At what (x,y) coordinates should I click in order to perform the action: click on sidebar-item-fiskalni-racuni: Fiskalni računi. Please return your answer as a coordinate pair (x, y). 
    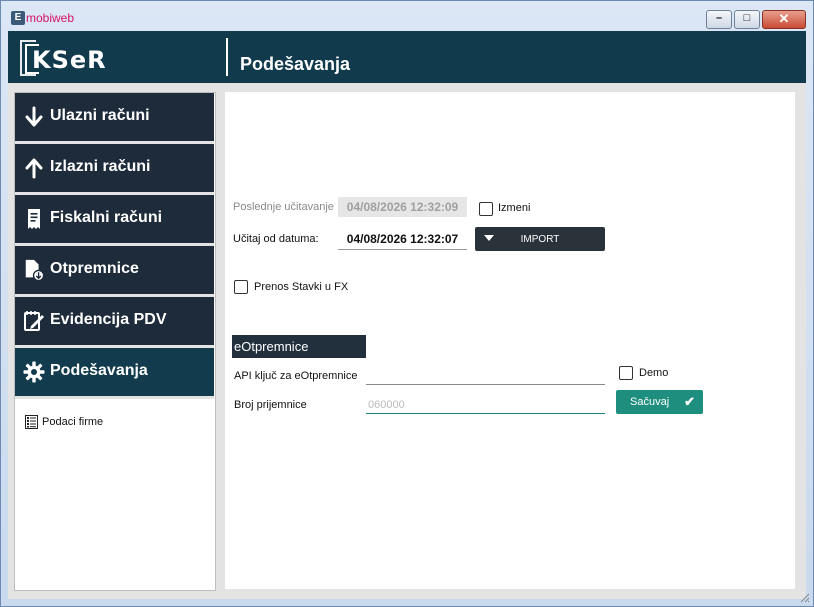
    Looking at the image, I should click on (114, 220).